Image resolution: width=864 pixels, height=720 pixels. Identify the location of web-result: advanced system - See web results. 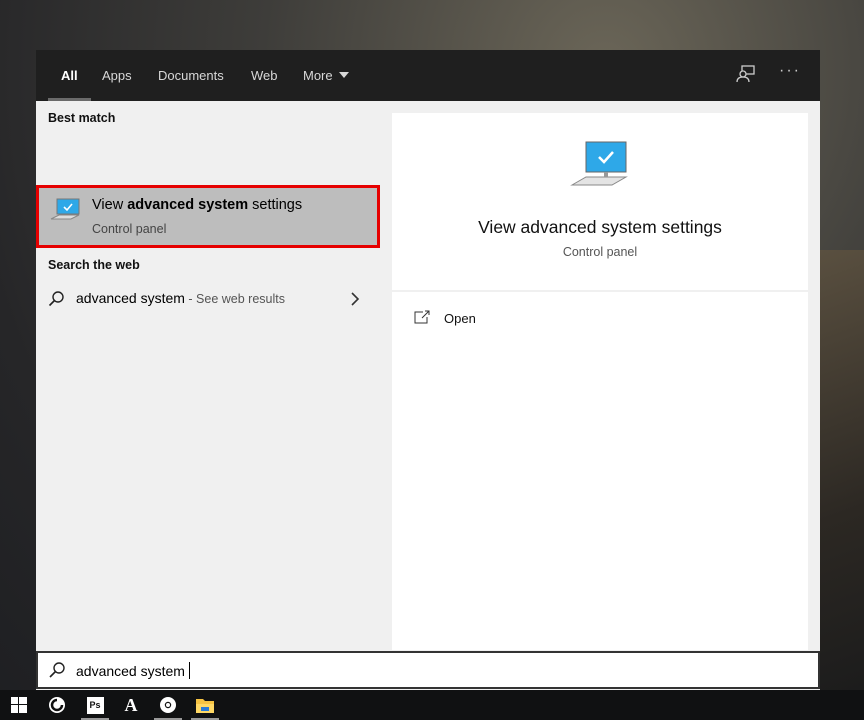
(208, 299).